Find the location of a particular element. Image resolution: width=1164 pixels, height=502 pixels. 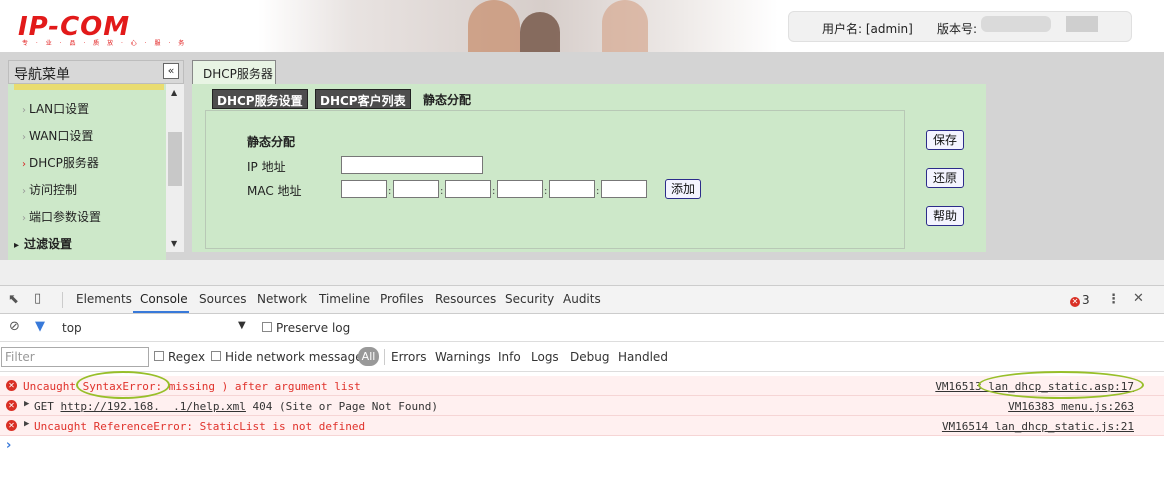

sidebar-group-filter: ▸ 过滤设置 is located at coordinates (43, 243).